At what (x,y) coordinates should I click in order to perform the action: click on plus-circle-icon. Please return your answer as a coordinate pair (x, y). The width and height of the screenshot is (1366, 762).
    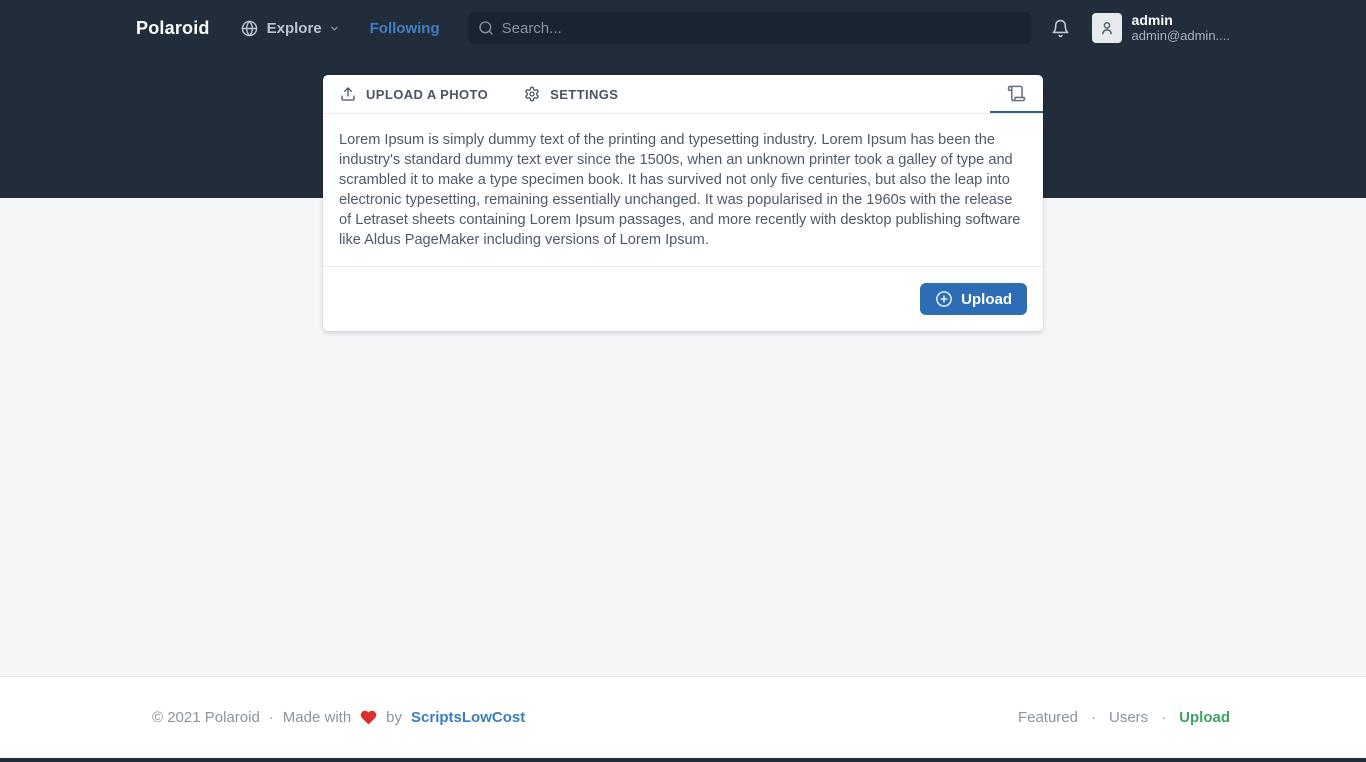
    Looking at the image, I should click on (944, 299).